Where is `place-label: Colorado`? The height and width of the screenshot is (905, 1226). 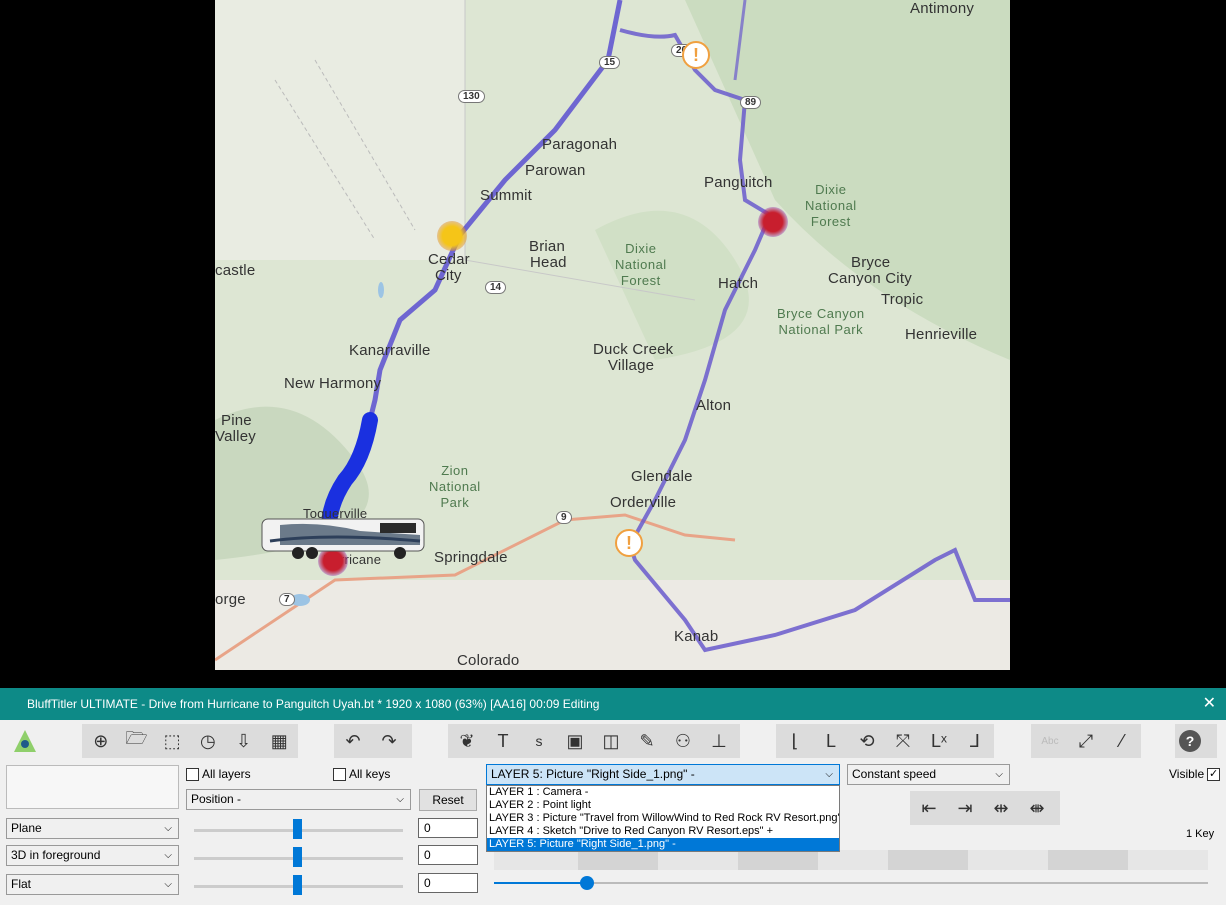 place-label: Colorado is located at coordinates (488, 660).